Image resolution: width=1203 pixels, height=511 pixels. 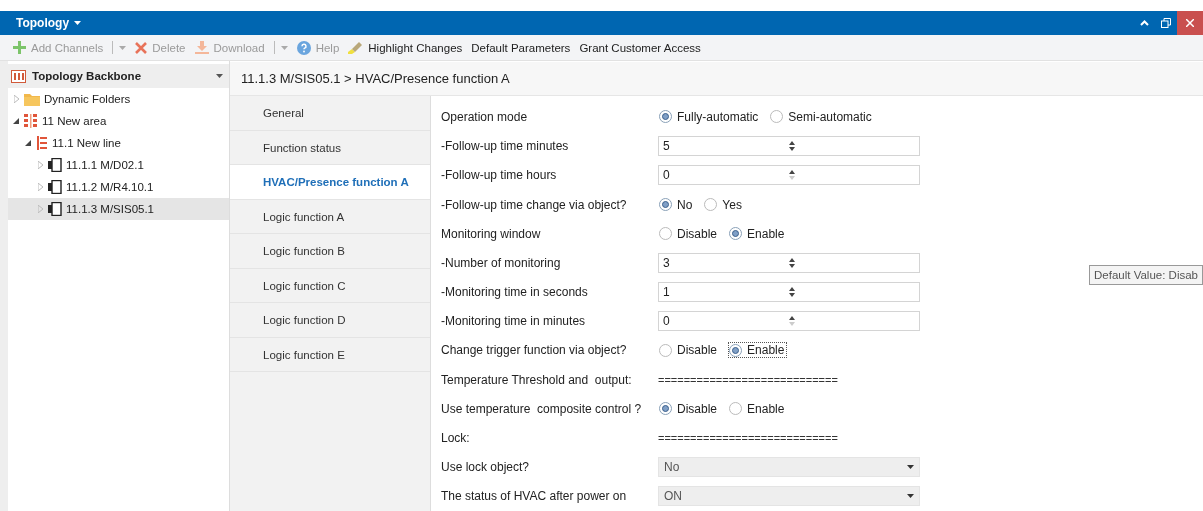 What do you see at coordinates (716, 79) in the screenshot?
I see `breadcrumb: 11.1.3 M/SIS05.1 > HVAC/Presence function A` at bounding box center [716, 79].